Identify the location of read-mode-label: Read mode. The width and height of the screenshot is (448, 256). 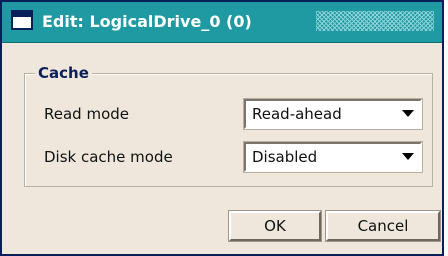
(86, 114).